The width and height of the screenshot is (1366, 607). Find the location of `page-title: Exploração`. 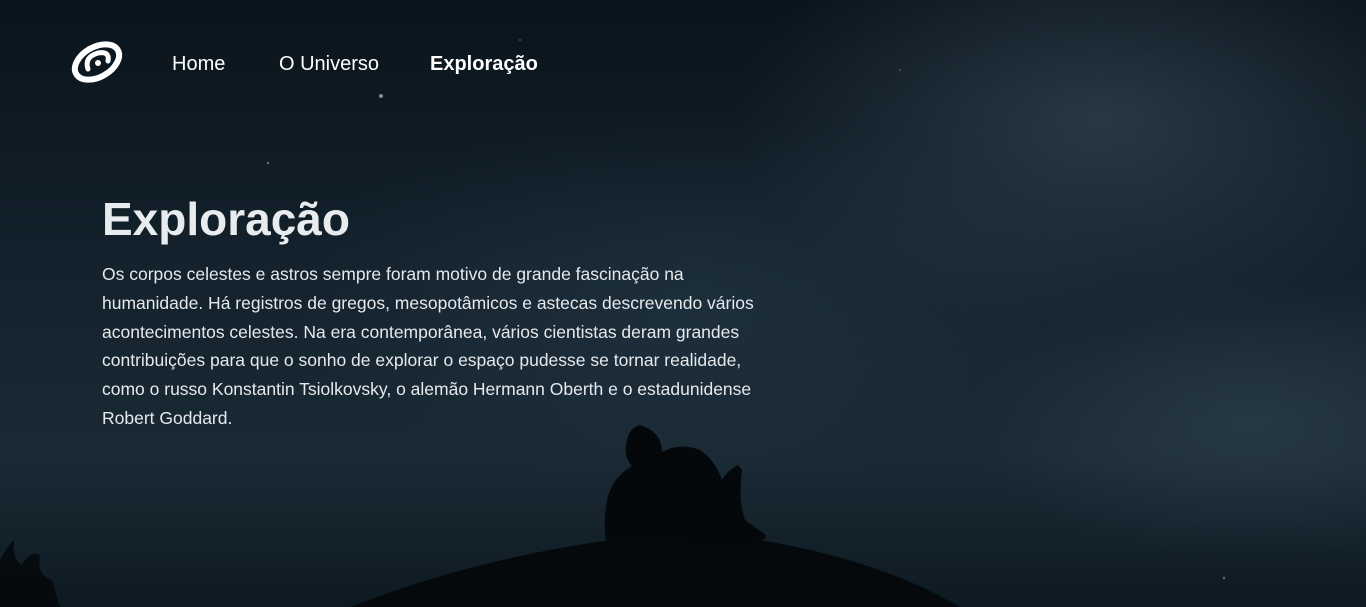

page-title: Exploração is located at coordinates (226, 219).